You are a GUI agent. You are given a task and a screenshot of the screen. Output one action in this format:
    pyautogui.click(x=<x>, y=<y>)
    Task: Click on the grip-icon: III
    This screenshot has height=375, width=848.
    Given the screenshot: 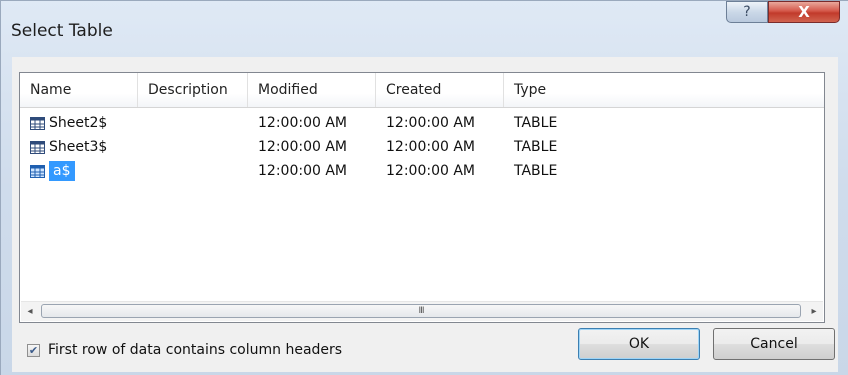 What is the action you would take?
    pyautogui.click(x=421, y=311)
    